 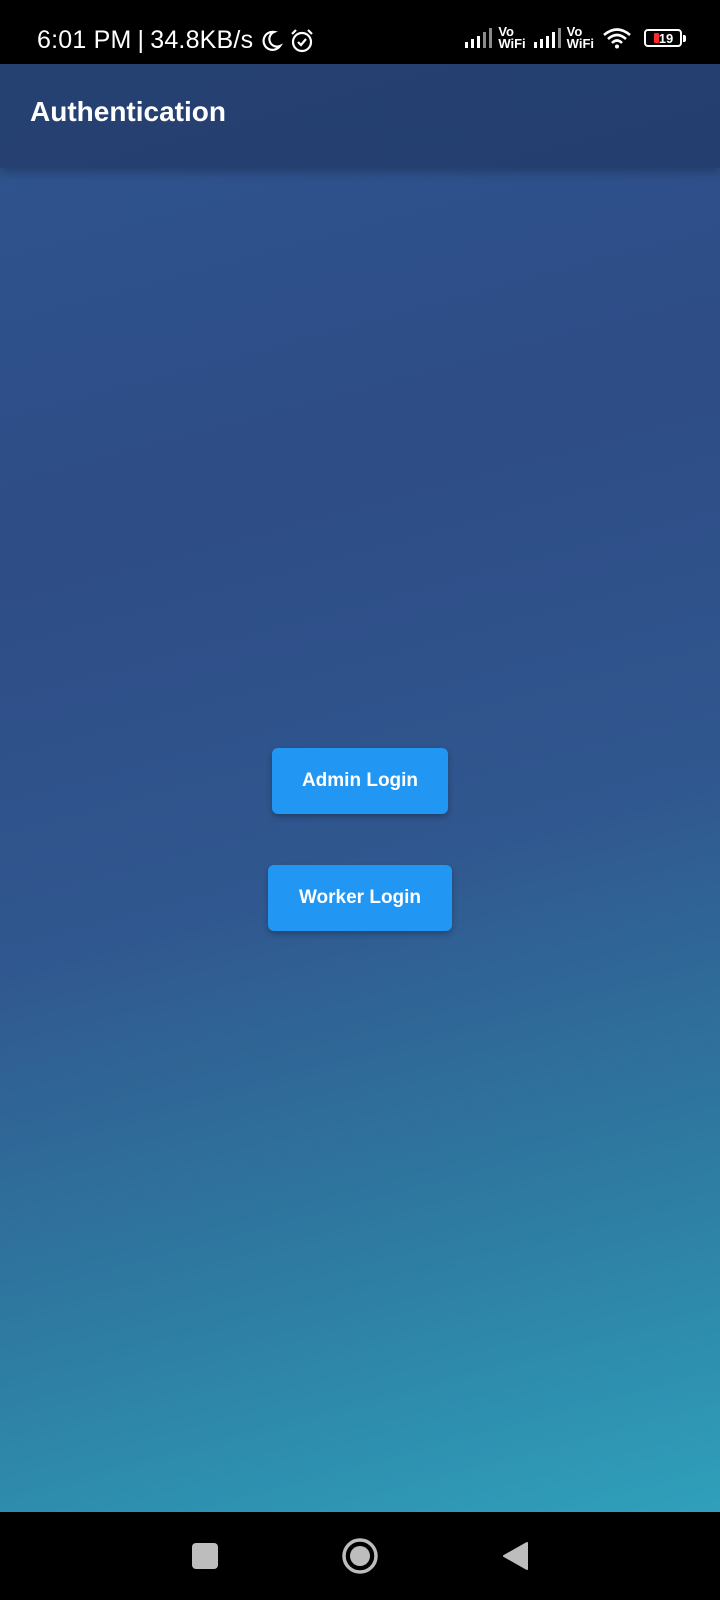 What do you see at coordinates (128, 111) in the screenshot?
I see `page-title: Authentication` at bounding box center [128, 111].